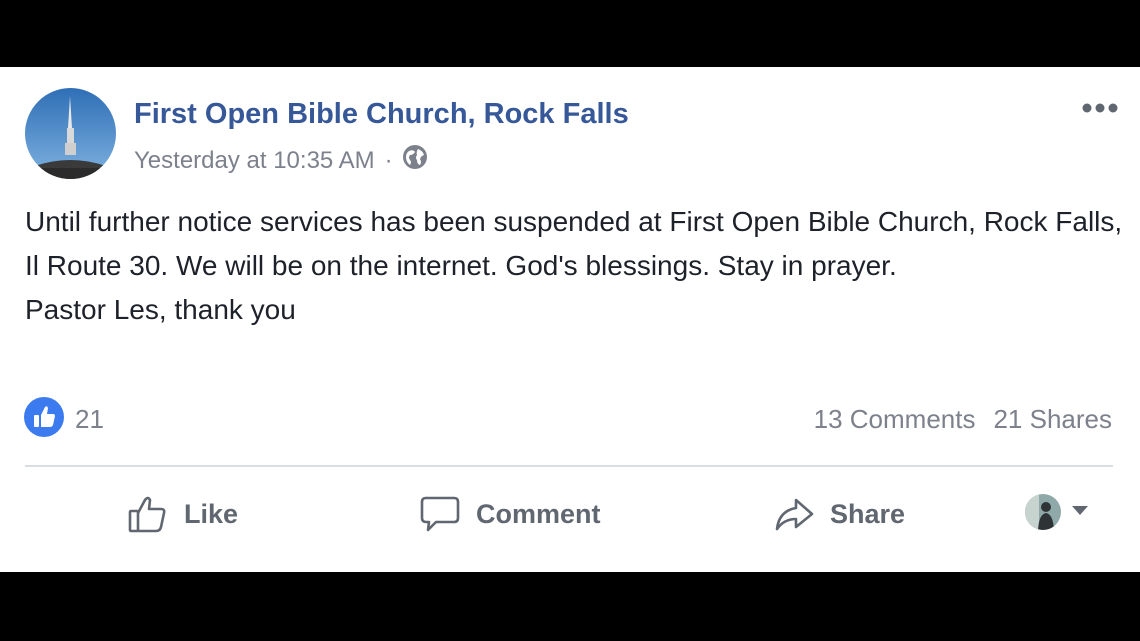 Image resolution: width=1140 pixels, height=641 pixels. What do you see at coordinates (538, 513) in the screenshot?
I see `comment-button-label: Comment` at bounding box center [538, 513].